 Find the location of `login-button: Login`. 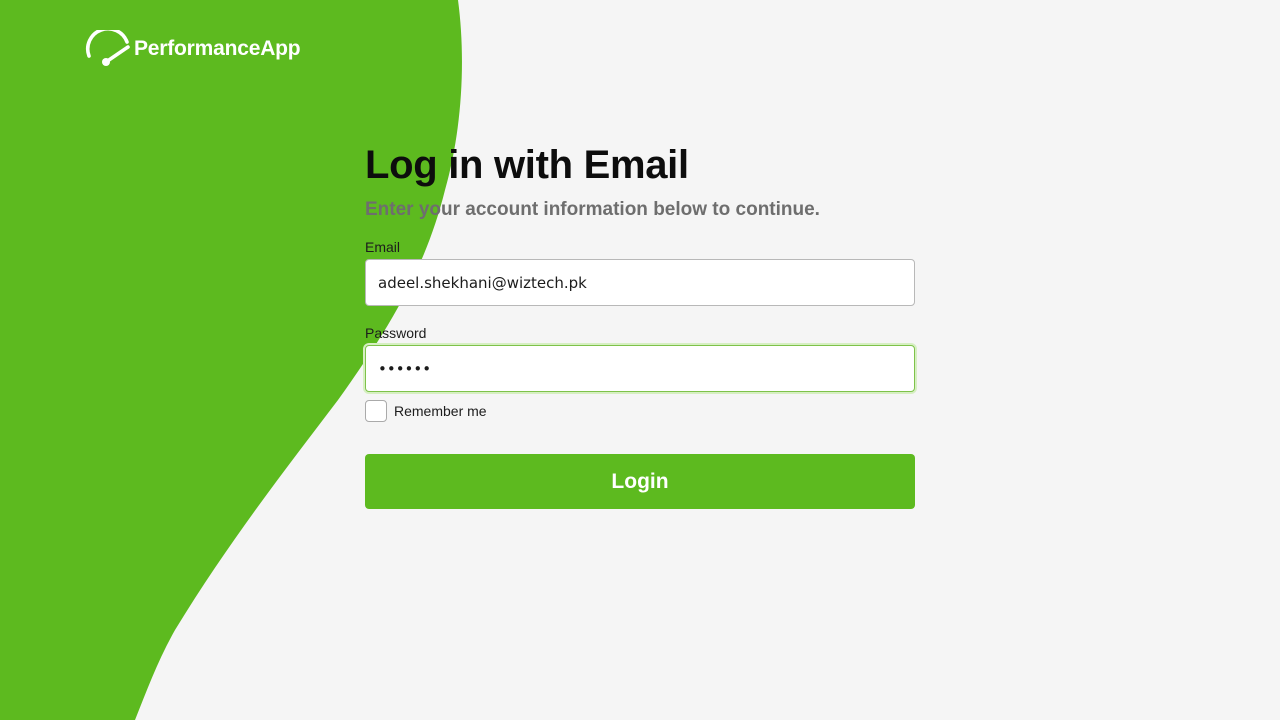

login-button: Login is located at coordinates (640, 481).